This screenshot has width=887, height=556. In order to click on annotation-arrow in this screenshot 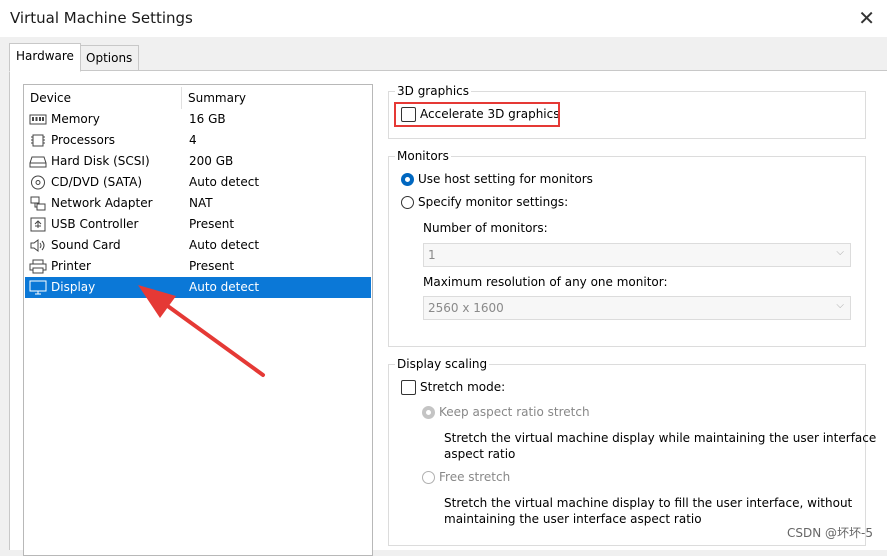, I will do `click(201, 331)`.